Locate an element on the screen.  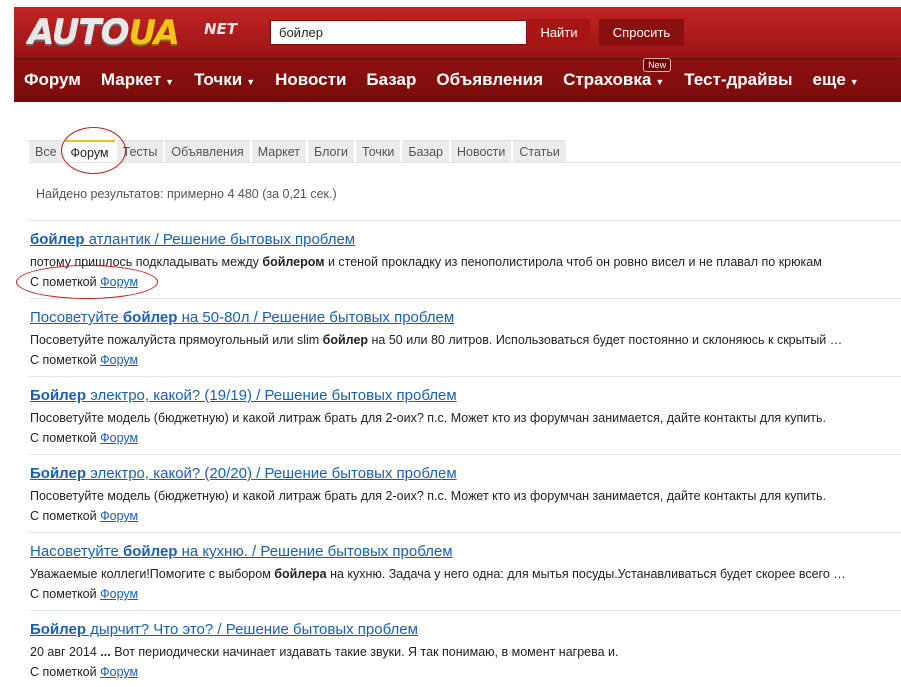
header-topbar: AUTOUA NET Найти Спросить is located at coordinates (457, 33).